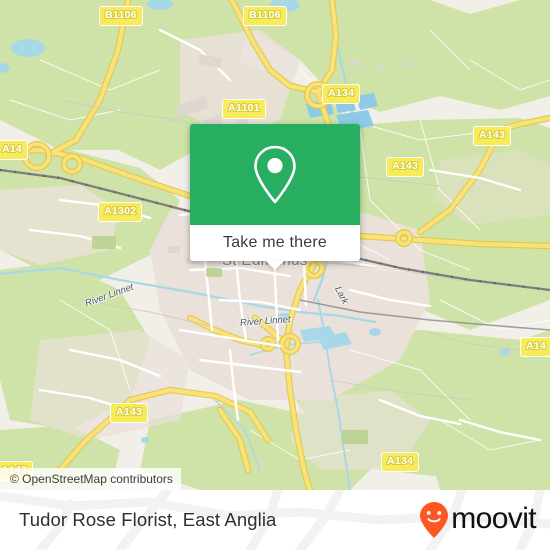 The height and width of the screenshot is (550, 550). I want to click on road-shield-a143-upper-right: A143, so click(492, 136).